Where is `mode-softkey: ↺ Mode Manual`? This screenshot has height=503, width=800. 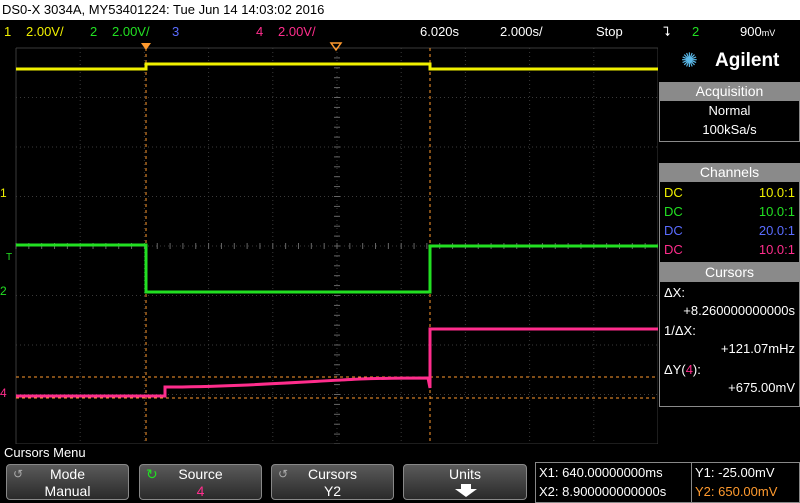 mode-softkey: ↺ Mode Manual is located at coordinates (67, 482).